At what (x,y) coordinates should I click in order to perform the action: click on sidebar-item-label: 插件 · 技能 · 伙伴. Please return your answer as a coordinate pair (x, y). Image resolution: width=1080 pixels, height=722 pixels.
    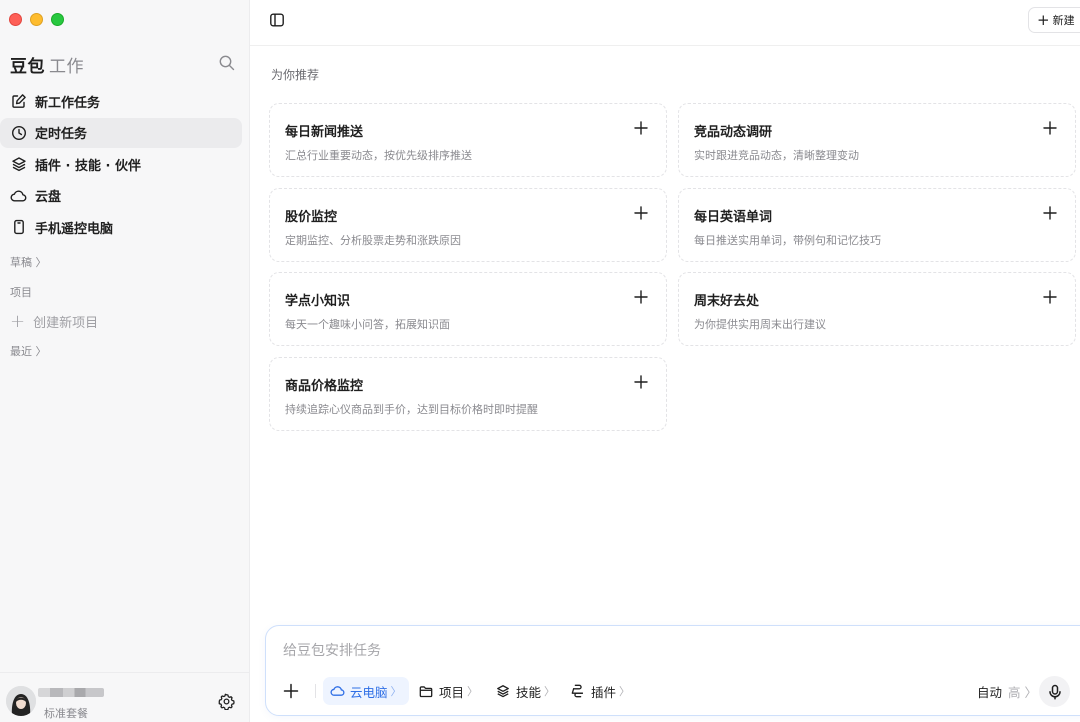
    Looking at the image, I should click on (88, 166).